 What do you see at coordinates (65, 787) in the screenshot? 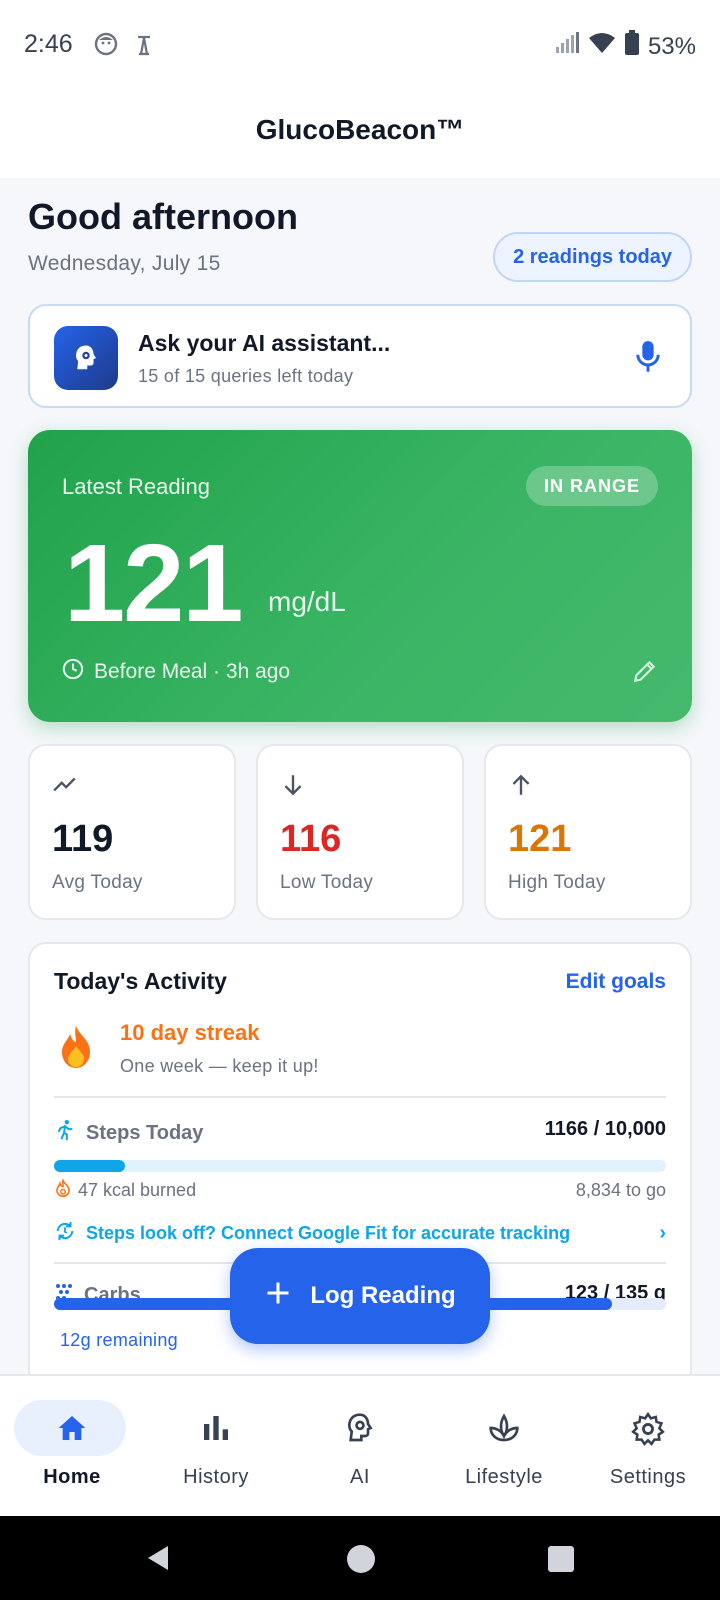
I see `trend-icon` at bounding box center [65, 787].